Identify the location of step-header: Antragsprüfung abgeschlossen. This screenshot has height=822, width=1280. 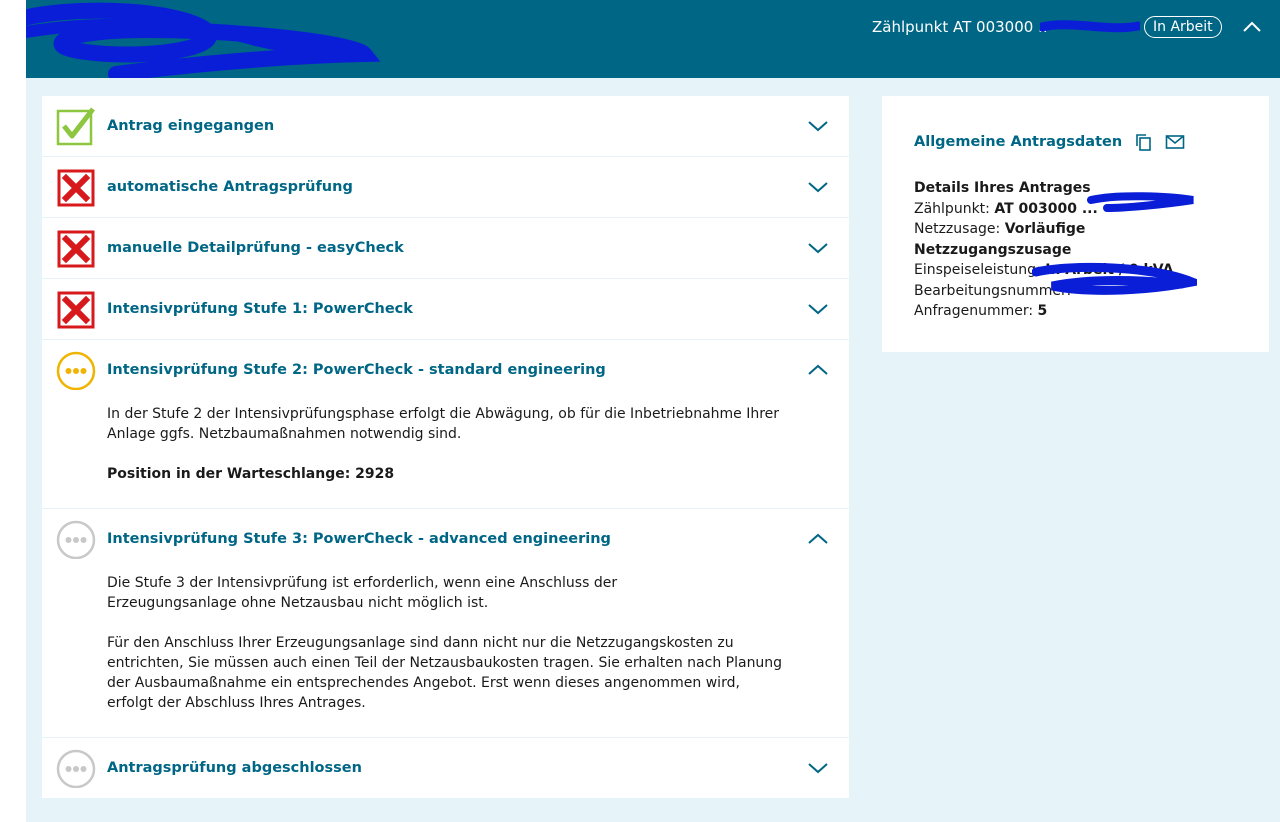
(445, 768).